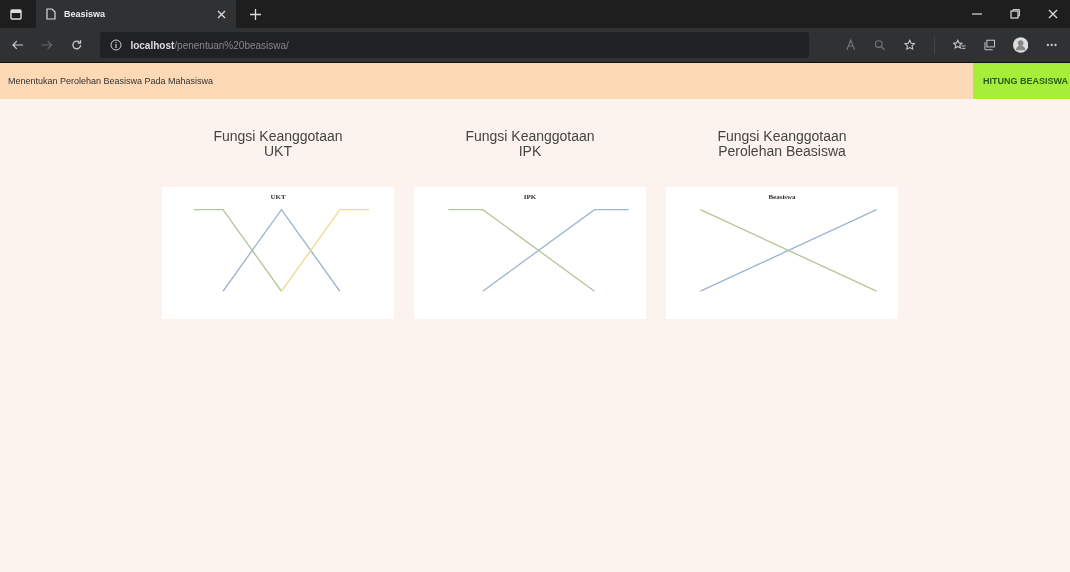 The image size is (1070, 572). Describe the element at coordinates (278, 144) in the screenshot. I see `chart-heading: Fungsi Keanggotaan UKT` at that location.